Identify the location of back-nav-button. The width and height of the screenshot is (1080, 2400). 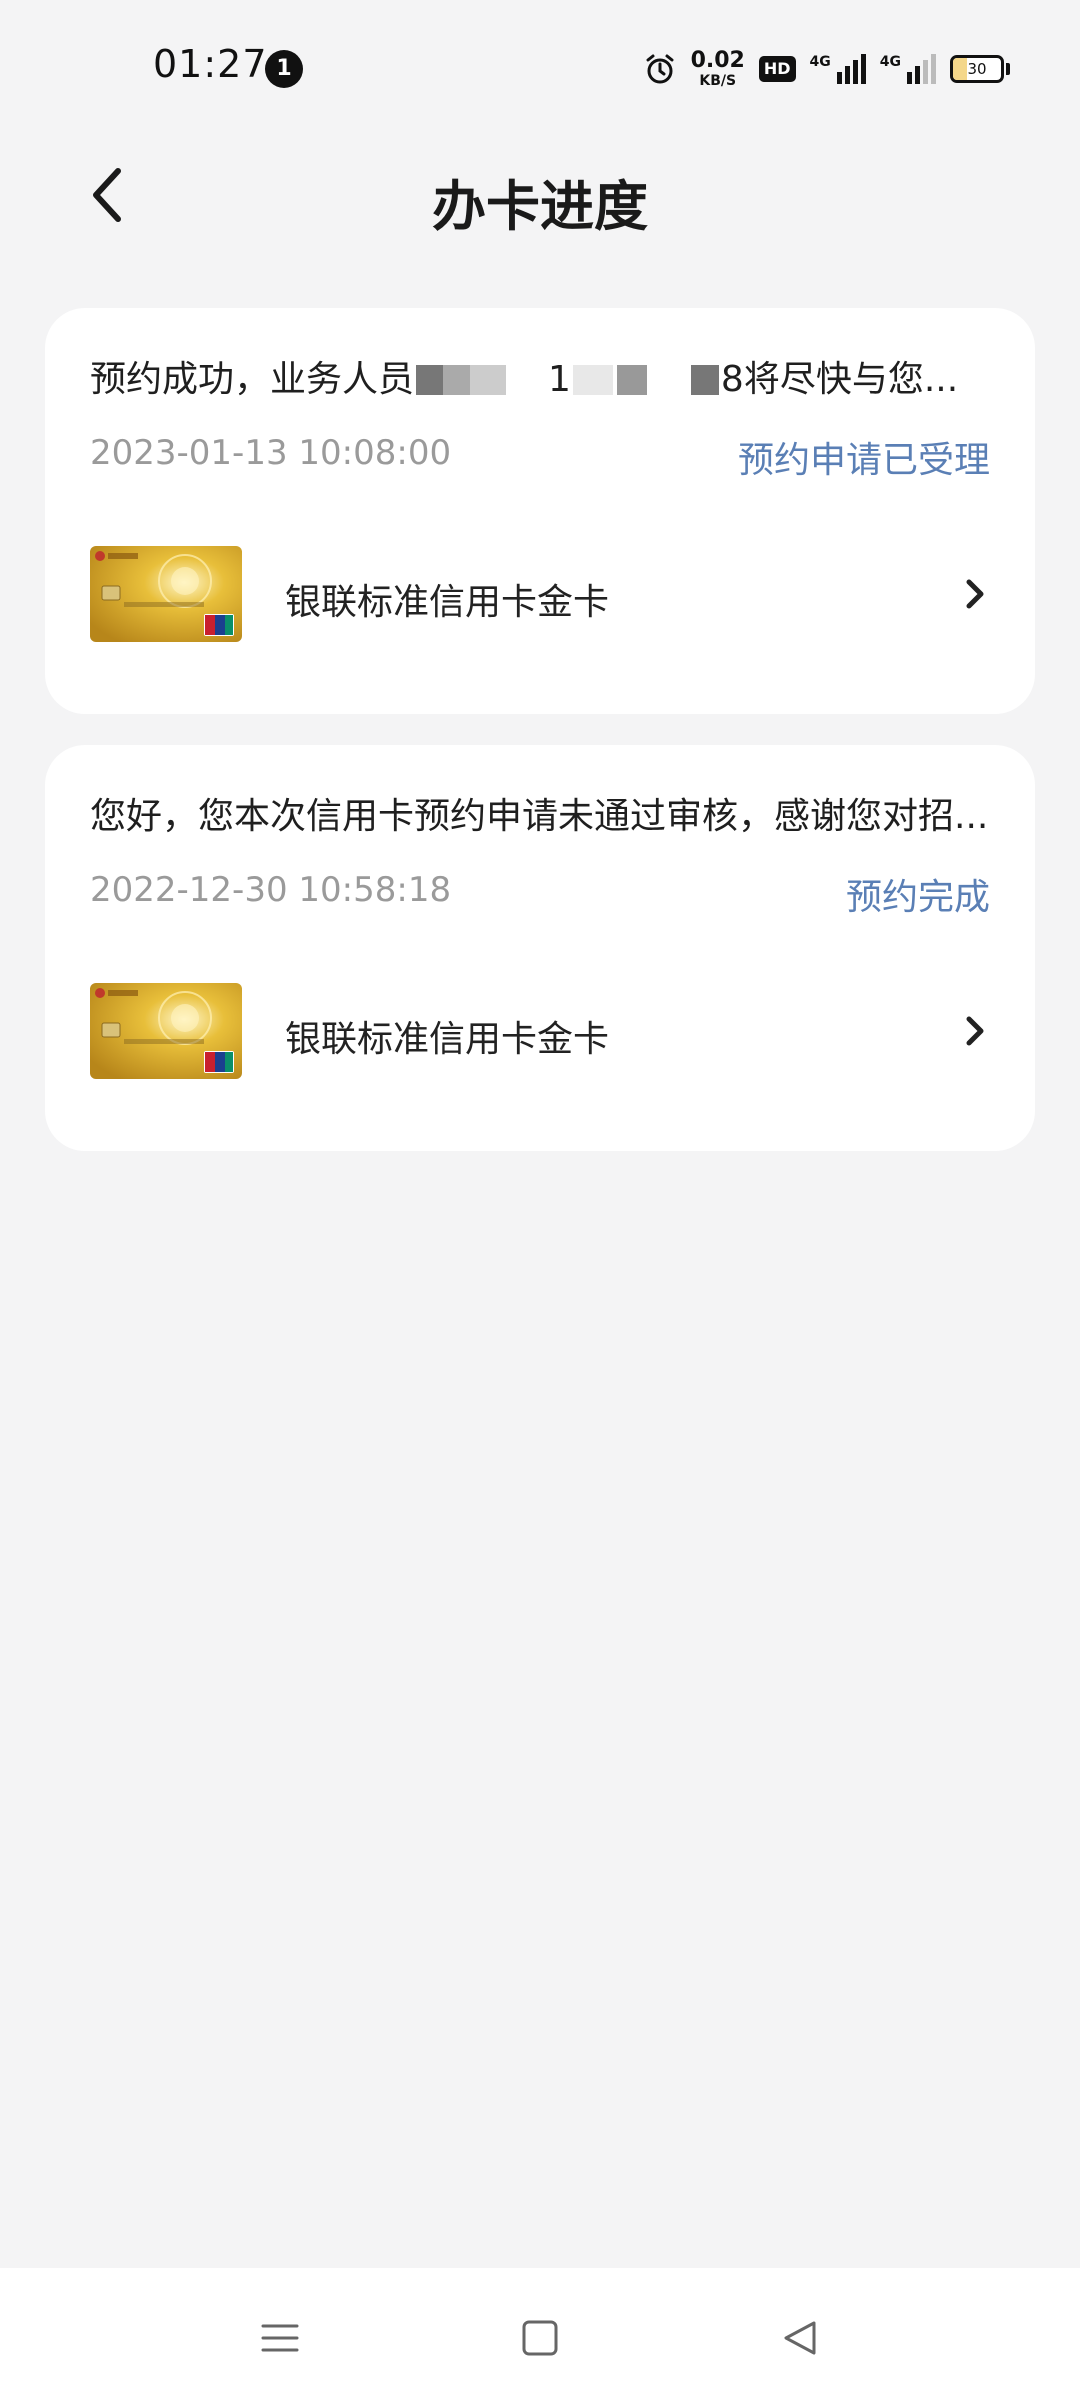
(800, 2338).